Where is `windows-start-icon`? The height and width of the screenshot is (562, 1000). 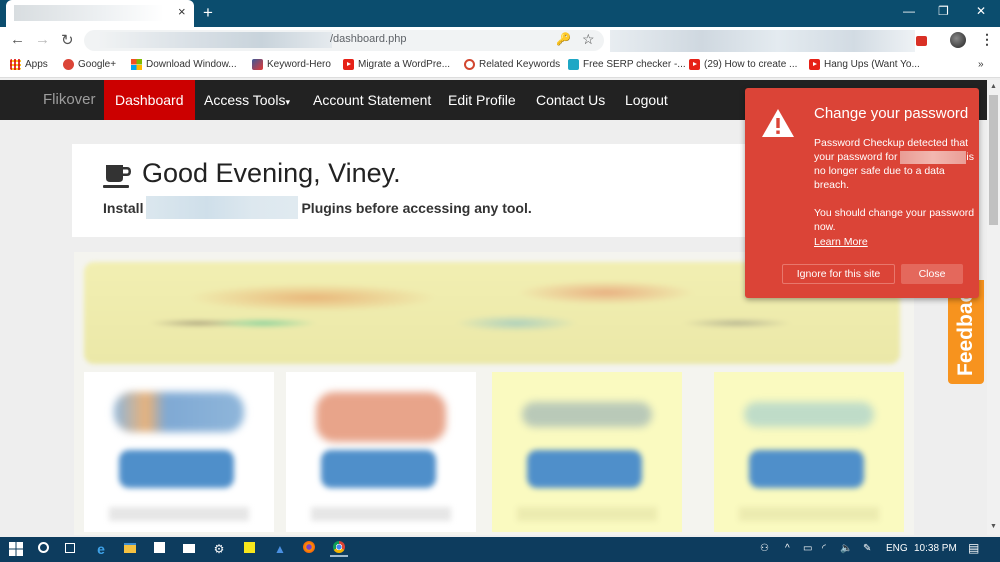 windows-start-icon is located at coordinates (16, 549).